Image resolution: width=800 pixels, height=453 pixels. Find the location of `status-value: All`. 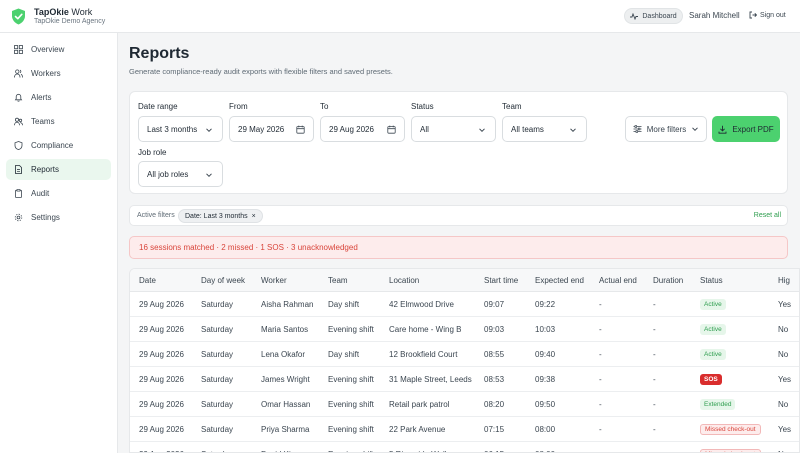

status-value: All is located at coordinates (424, 129).